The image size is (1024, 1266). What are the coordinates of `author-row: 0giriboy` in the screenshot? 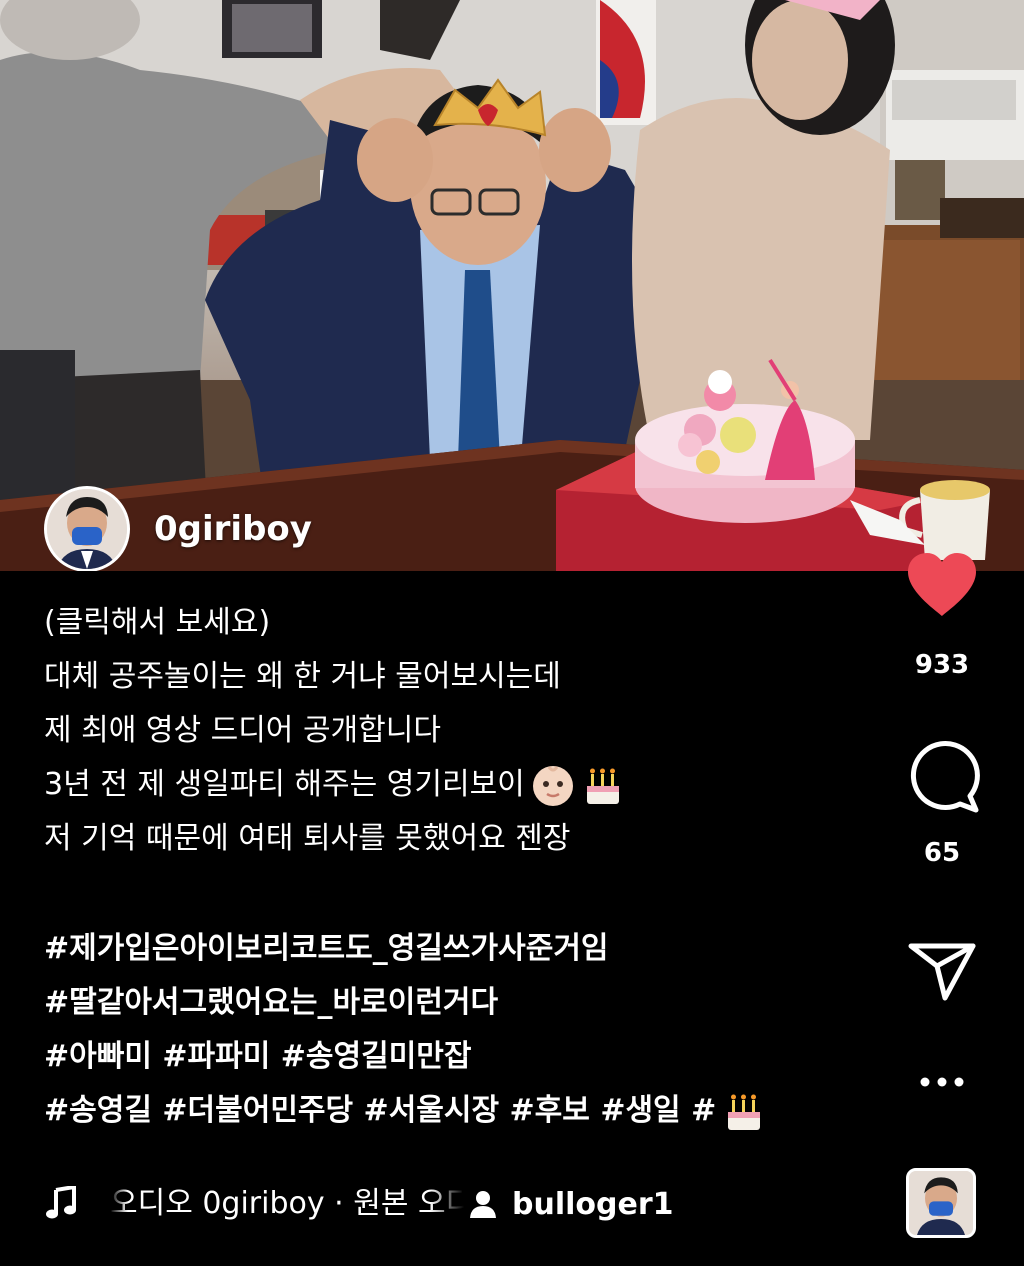 It's located at (178, 528).